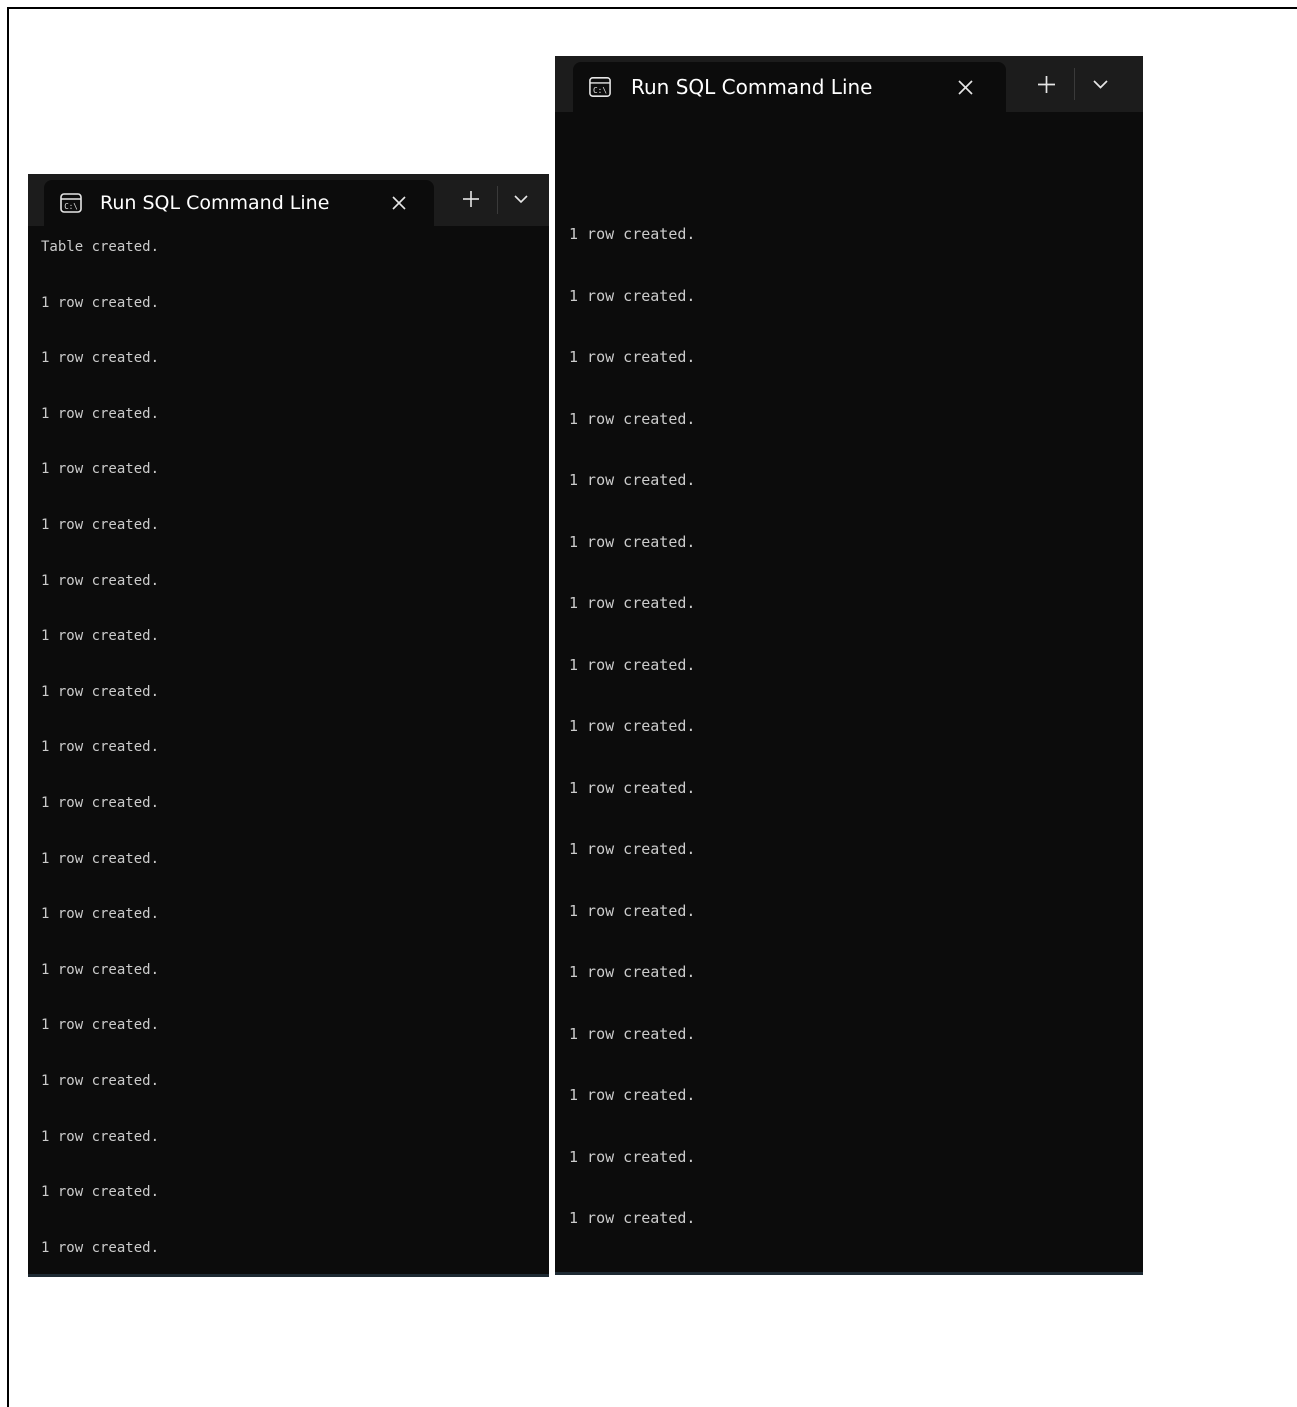 This screenshot has height=1407, width=1297. What do you see at coordinates (849, 1273) in the screenshot?
I see `right-terminal-bottom-border` at bounding box center [849, 1273].